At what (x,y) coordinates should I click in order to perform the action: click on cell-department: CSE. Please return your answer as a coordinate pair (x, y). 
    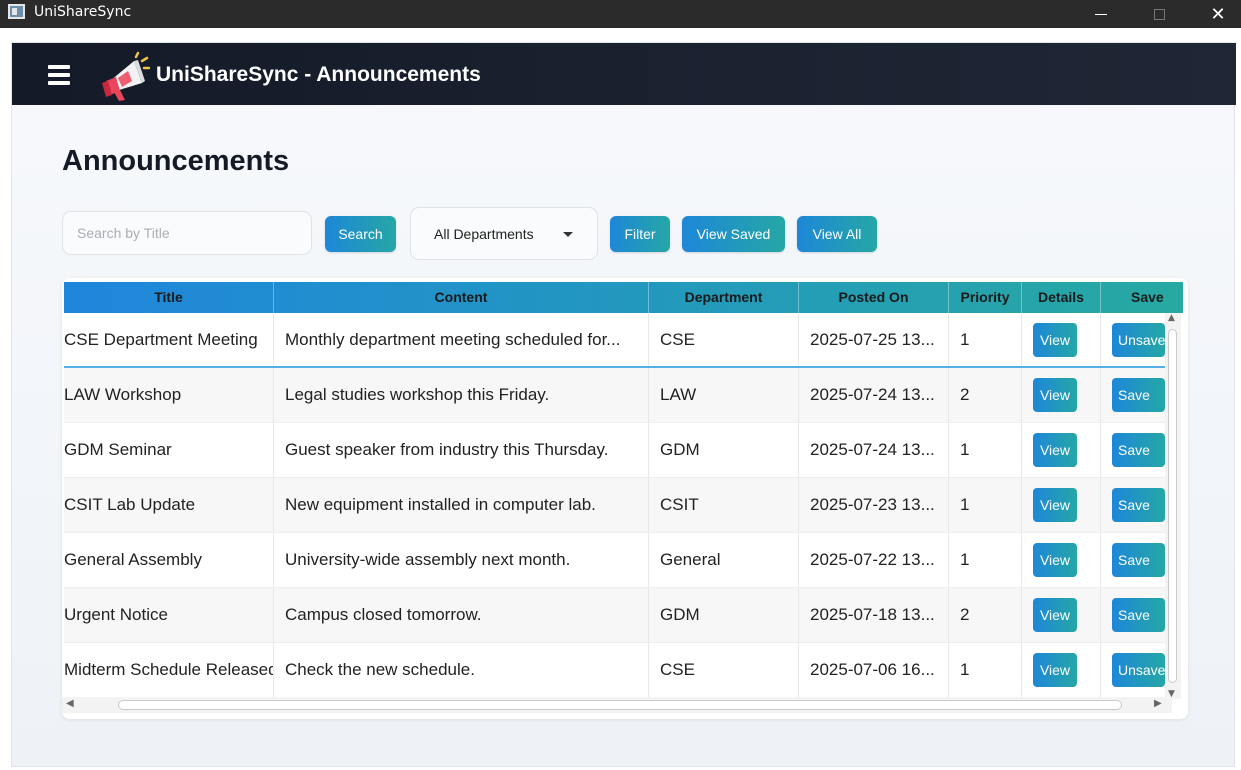
    Looking at the image, I should click on (724, 670).